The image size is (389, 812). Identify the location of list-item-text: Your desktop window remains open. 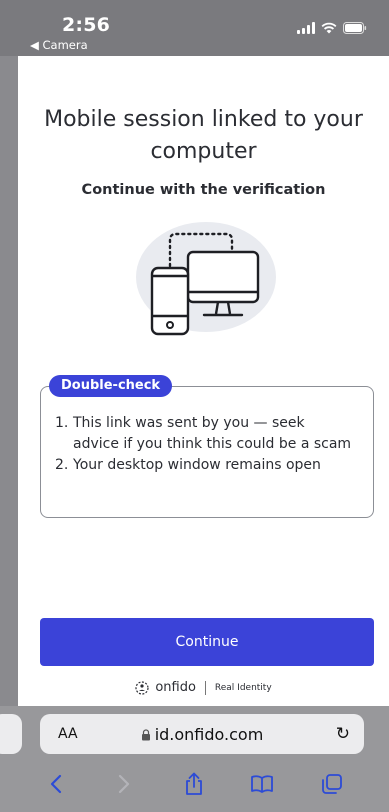
(197, 465).